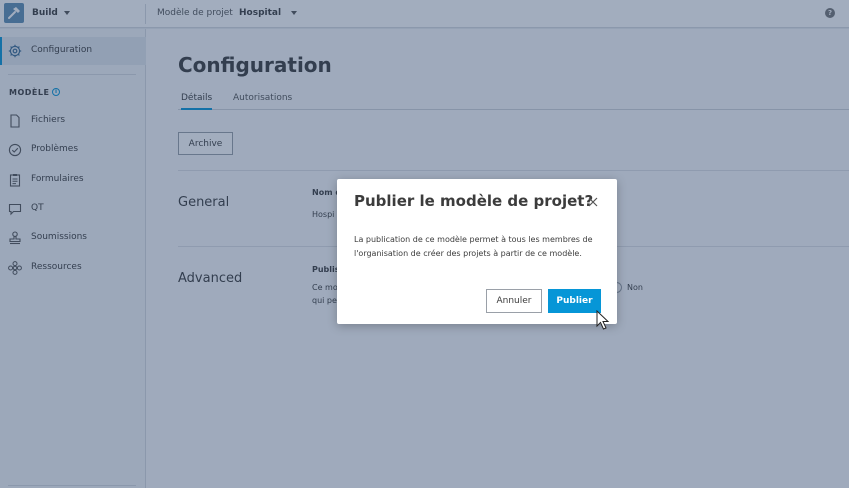 The width and height of the screenshot is (849, 488). I want to click on cancel-button: Annuler, so click(514, 301).